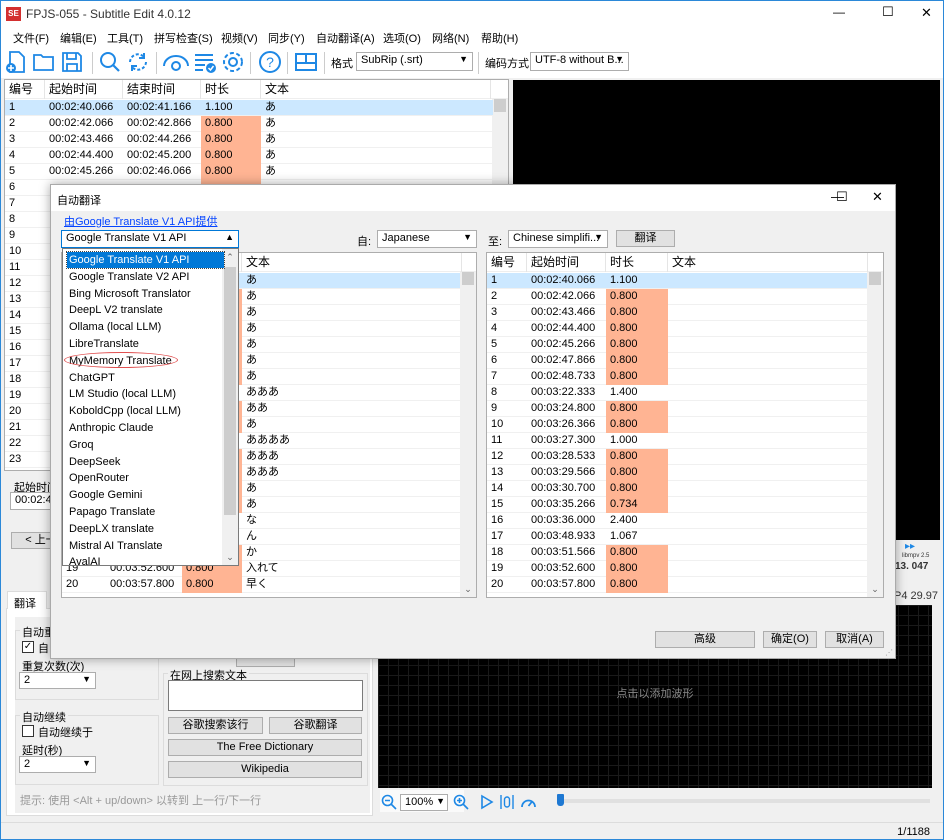 The width and height of the screenshot is (944, 840). I want to click on maximize-button: ☐, so click(888, 12).